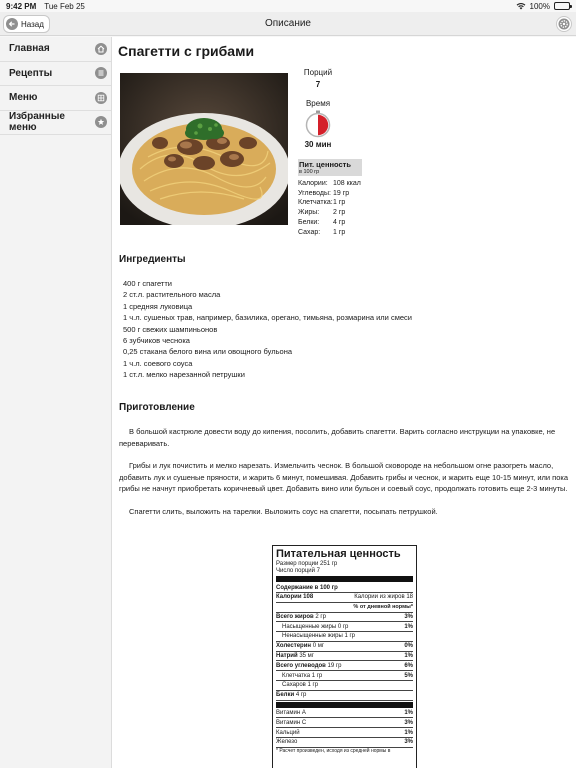 This screenshot has height=768, width=576. What do you see at coordinates (344, 714) in the screenshot?
I see `vitamin-row: Витамин А 1%` at bounding box center [344, 714].